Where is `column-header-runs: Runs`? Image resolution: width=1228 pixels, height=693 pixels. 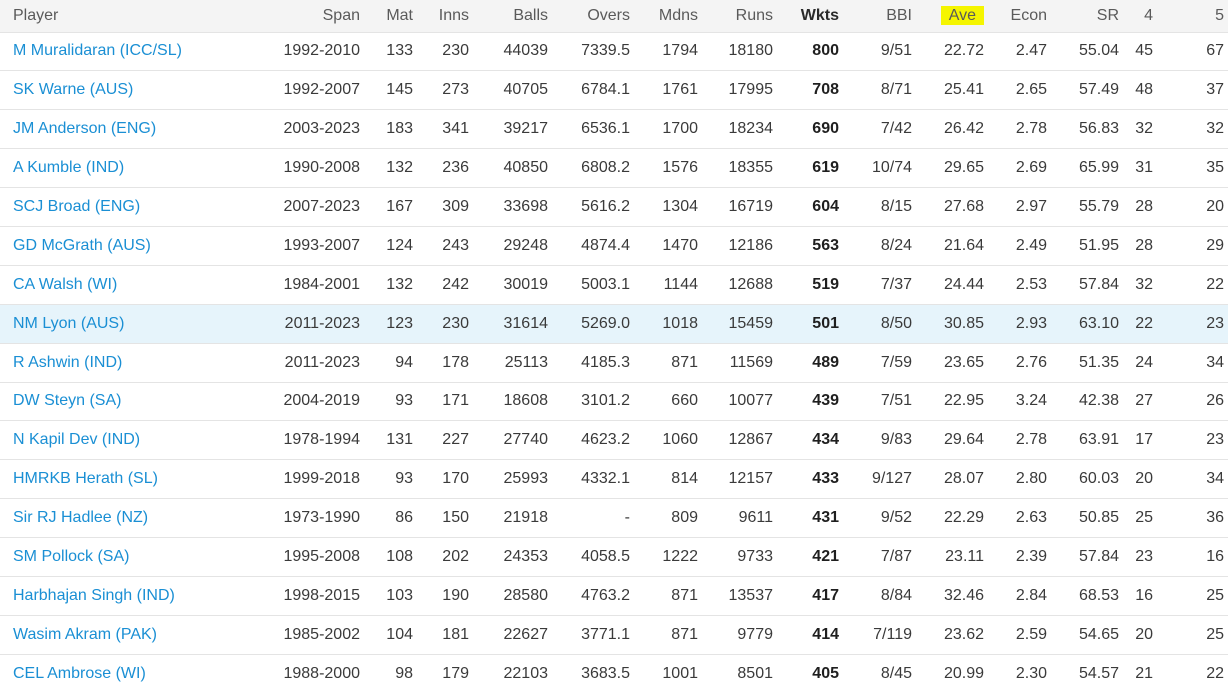
column-header-runs: Runs is located at coordinates (735, 16).